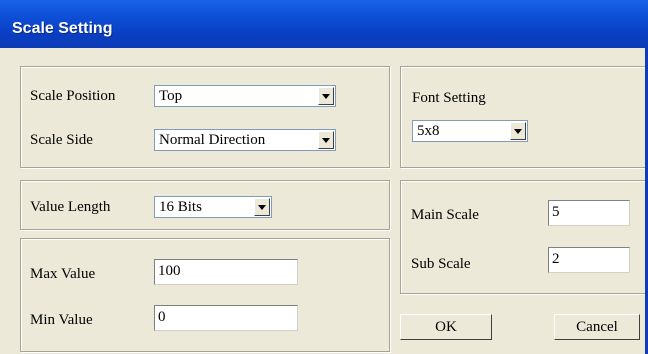  I want to click on main-scale-input: 5, so click(589, 213).